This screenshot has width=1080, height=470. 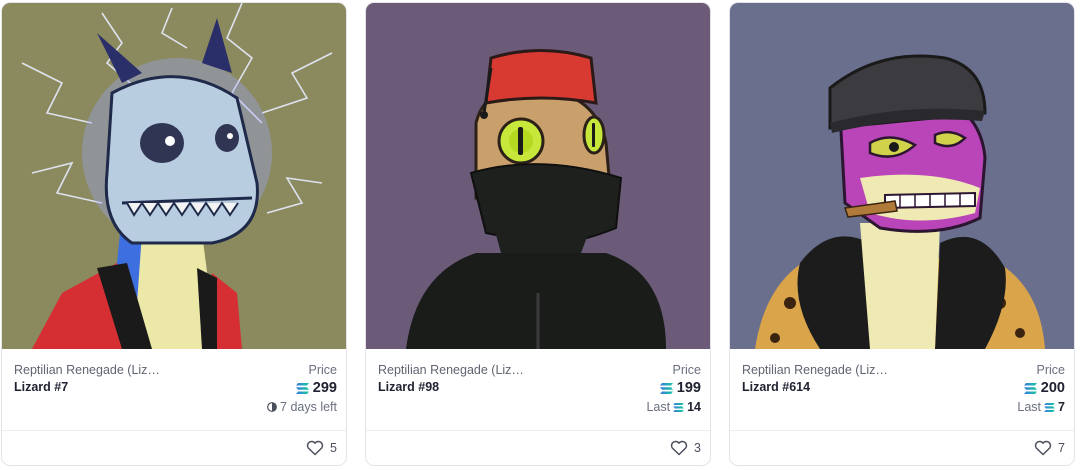 I want to click on price-value: 199, so click(x=680, y=388).